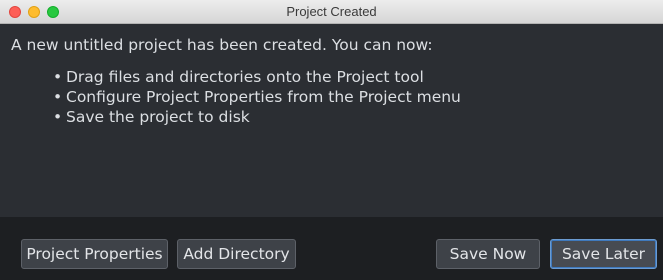  I want to click on list-item-text: Save the project to disk, so click(158, 117).